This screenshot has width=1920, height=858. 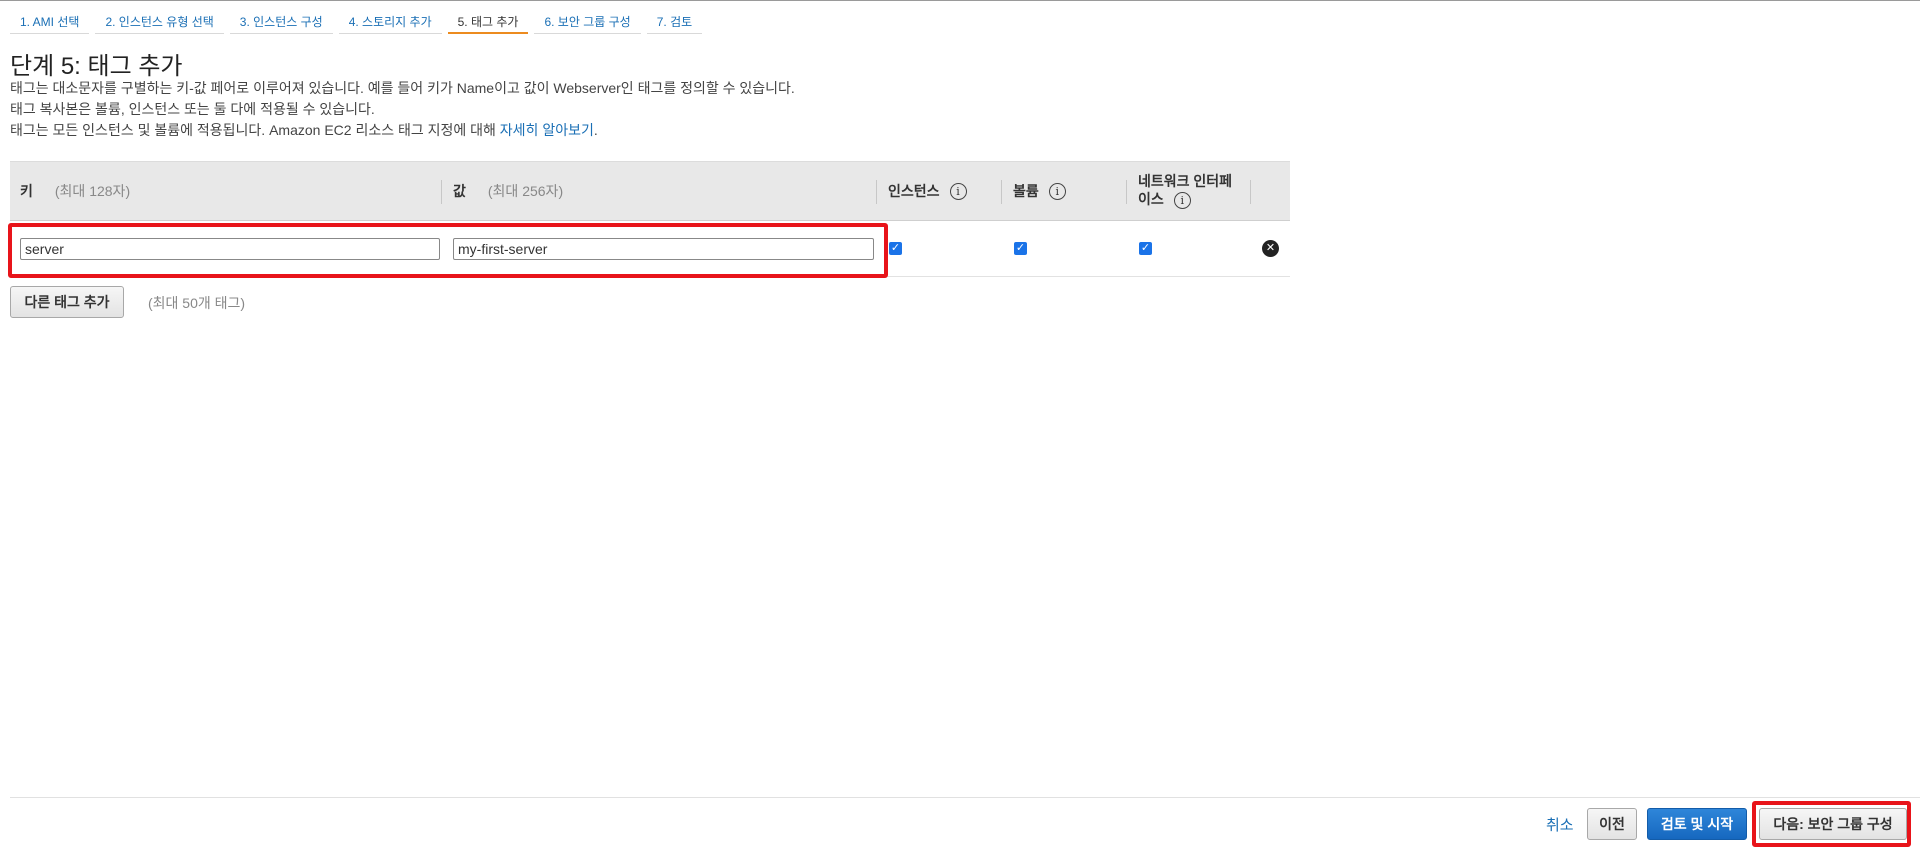 I want to click on top-border, so click(x=960, y=0).